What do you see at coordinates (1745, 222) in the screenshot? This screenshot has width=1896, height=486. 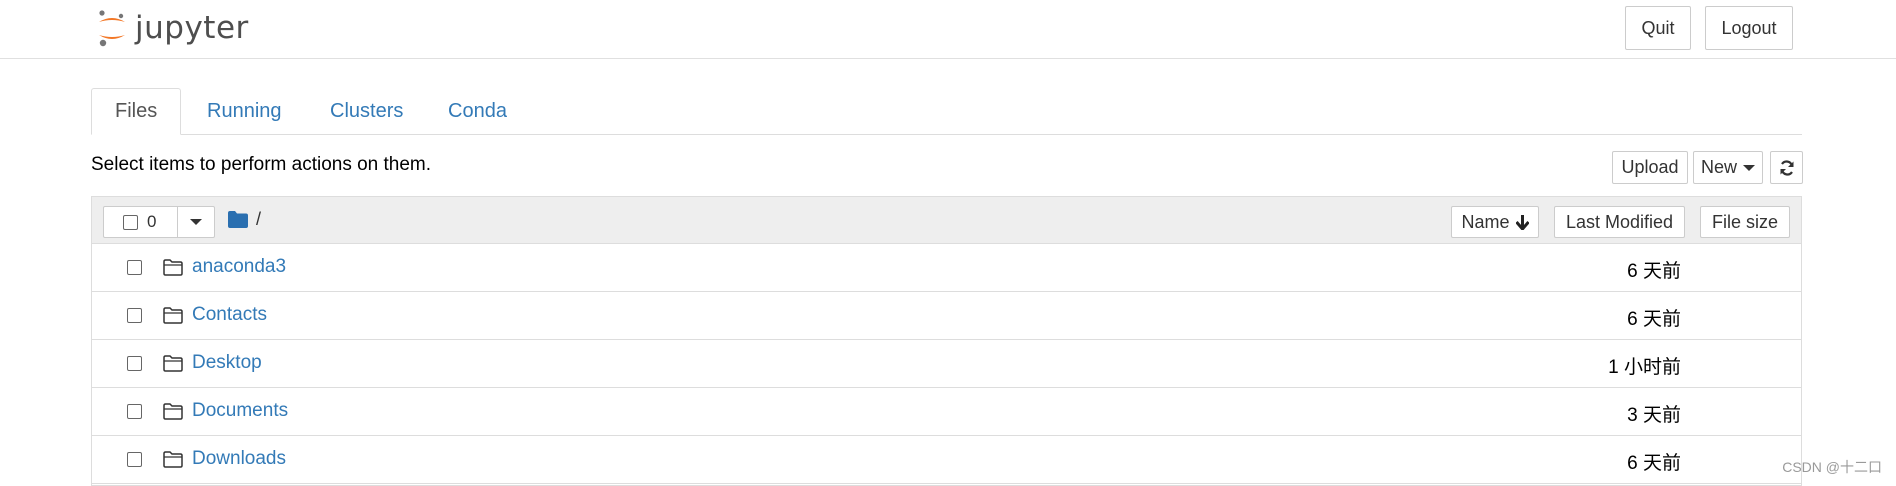 I see `sort-file-size-button: File size` at bounding box center [1745, 222].